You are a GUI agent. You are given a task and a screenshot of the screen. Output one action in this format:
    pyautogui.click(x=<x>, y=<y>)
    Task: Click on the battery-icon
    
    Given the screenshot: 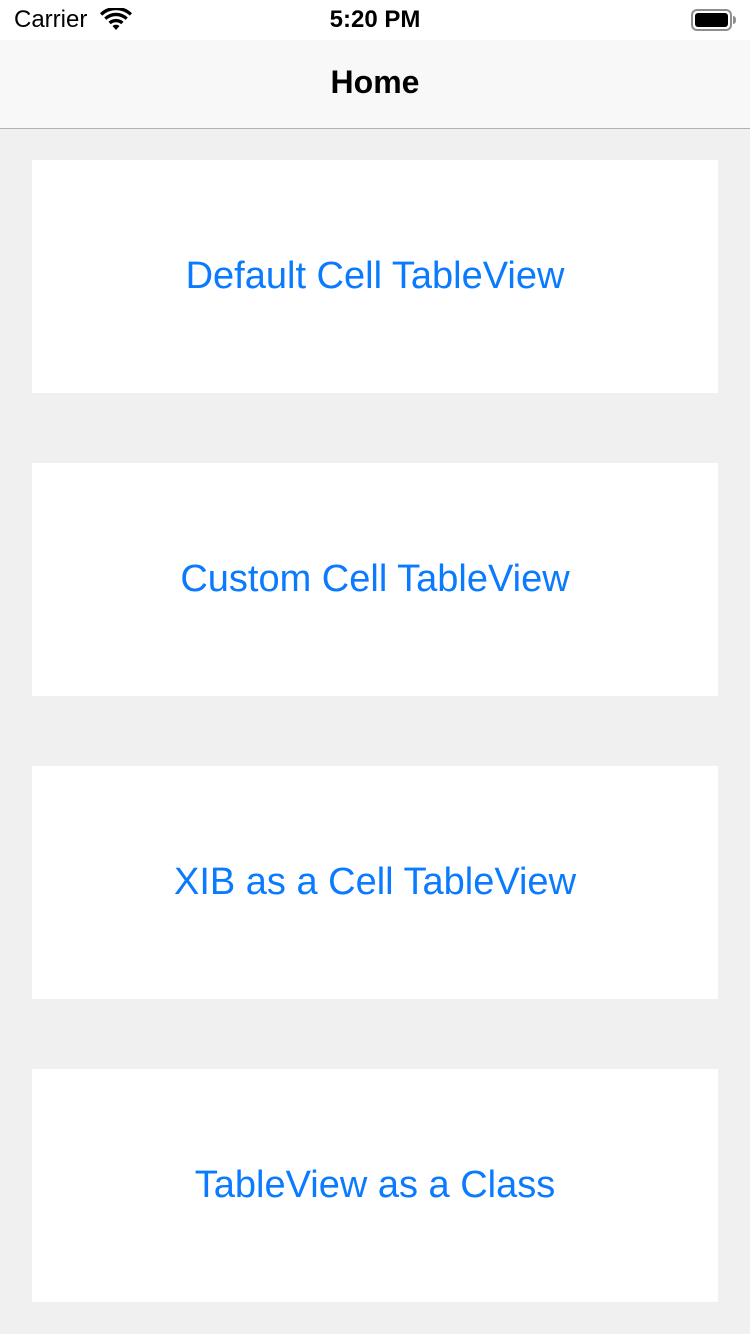 What is the action you would take?
    pyautogui.click(x=713, y=20)
    